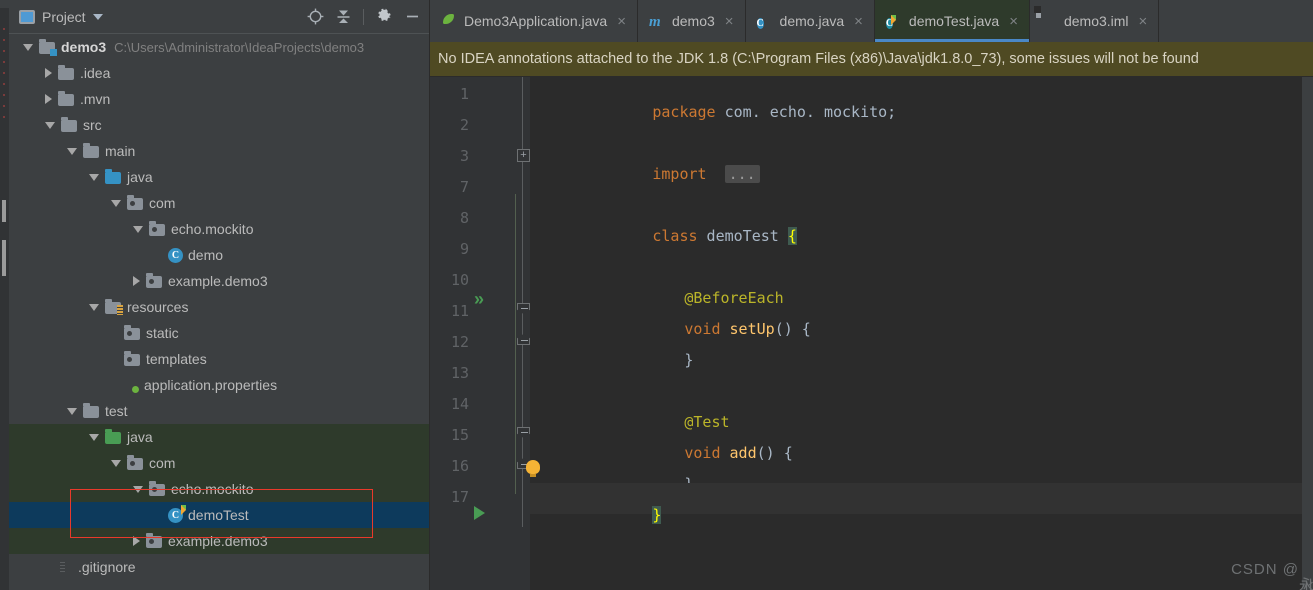  What do you see at coordinates (654, 22) in the screenshot?
I see `maven-icon: m` at bounding box center [654, 22].